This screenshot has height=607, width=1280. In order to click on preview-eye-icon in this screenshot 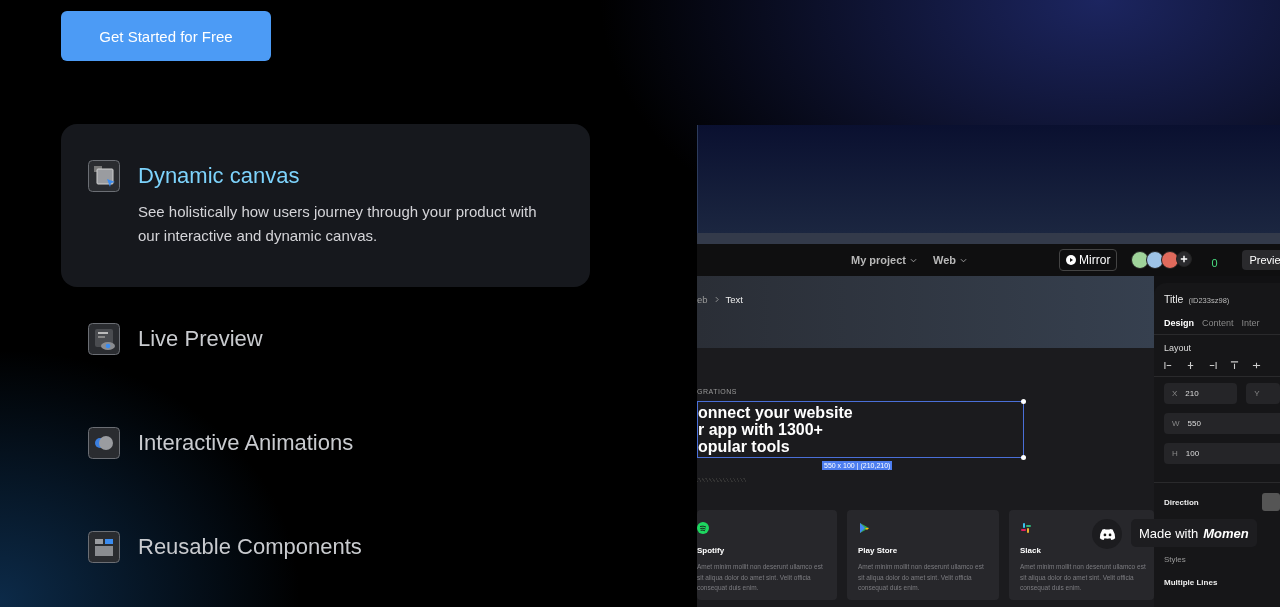, I will do `click(104, 339)`.